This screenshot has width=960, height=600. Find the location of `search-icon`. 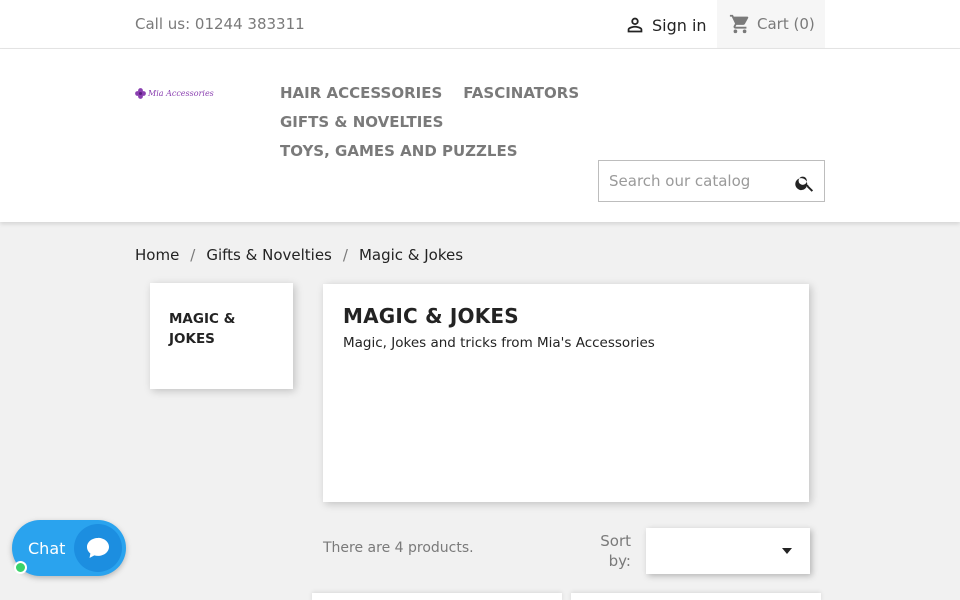

search-icon is located at coordinates (805, 183).